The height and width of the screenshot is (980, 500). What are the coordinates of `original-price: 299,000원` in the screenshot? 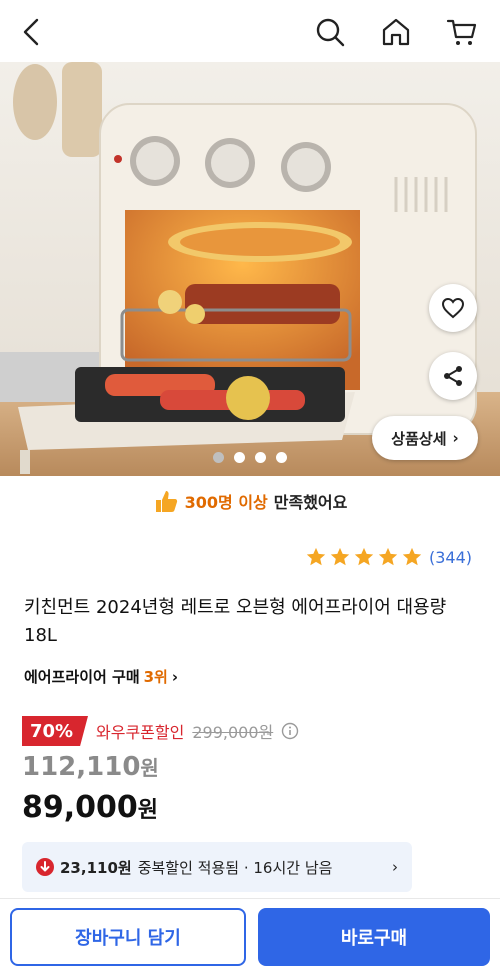 It's located at (233, 732).